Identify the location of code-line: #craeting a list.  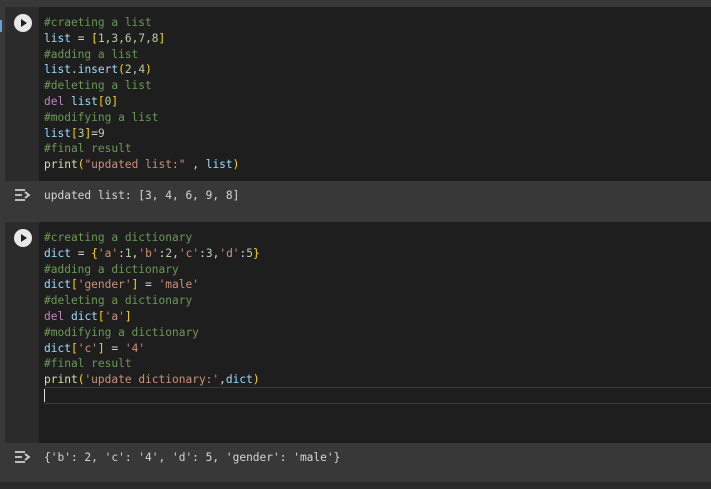
(141, 23).